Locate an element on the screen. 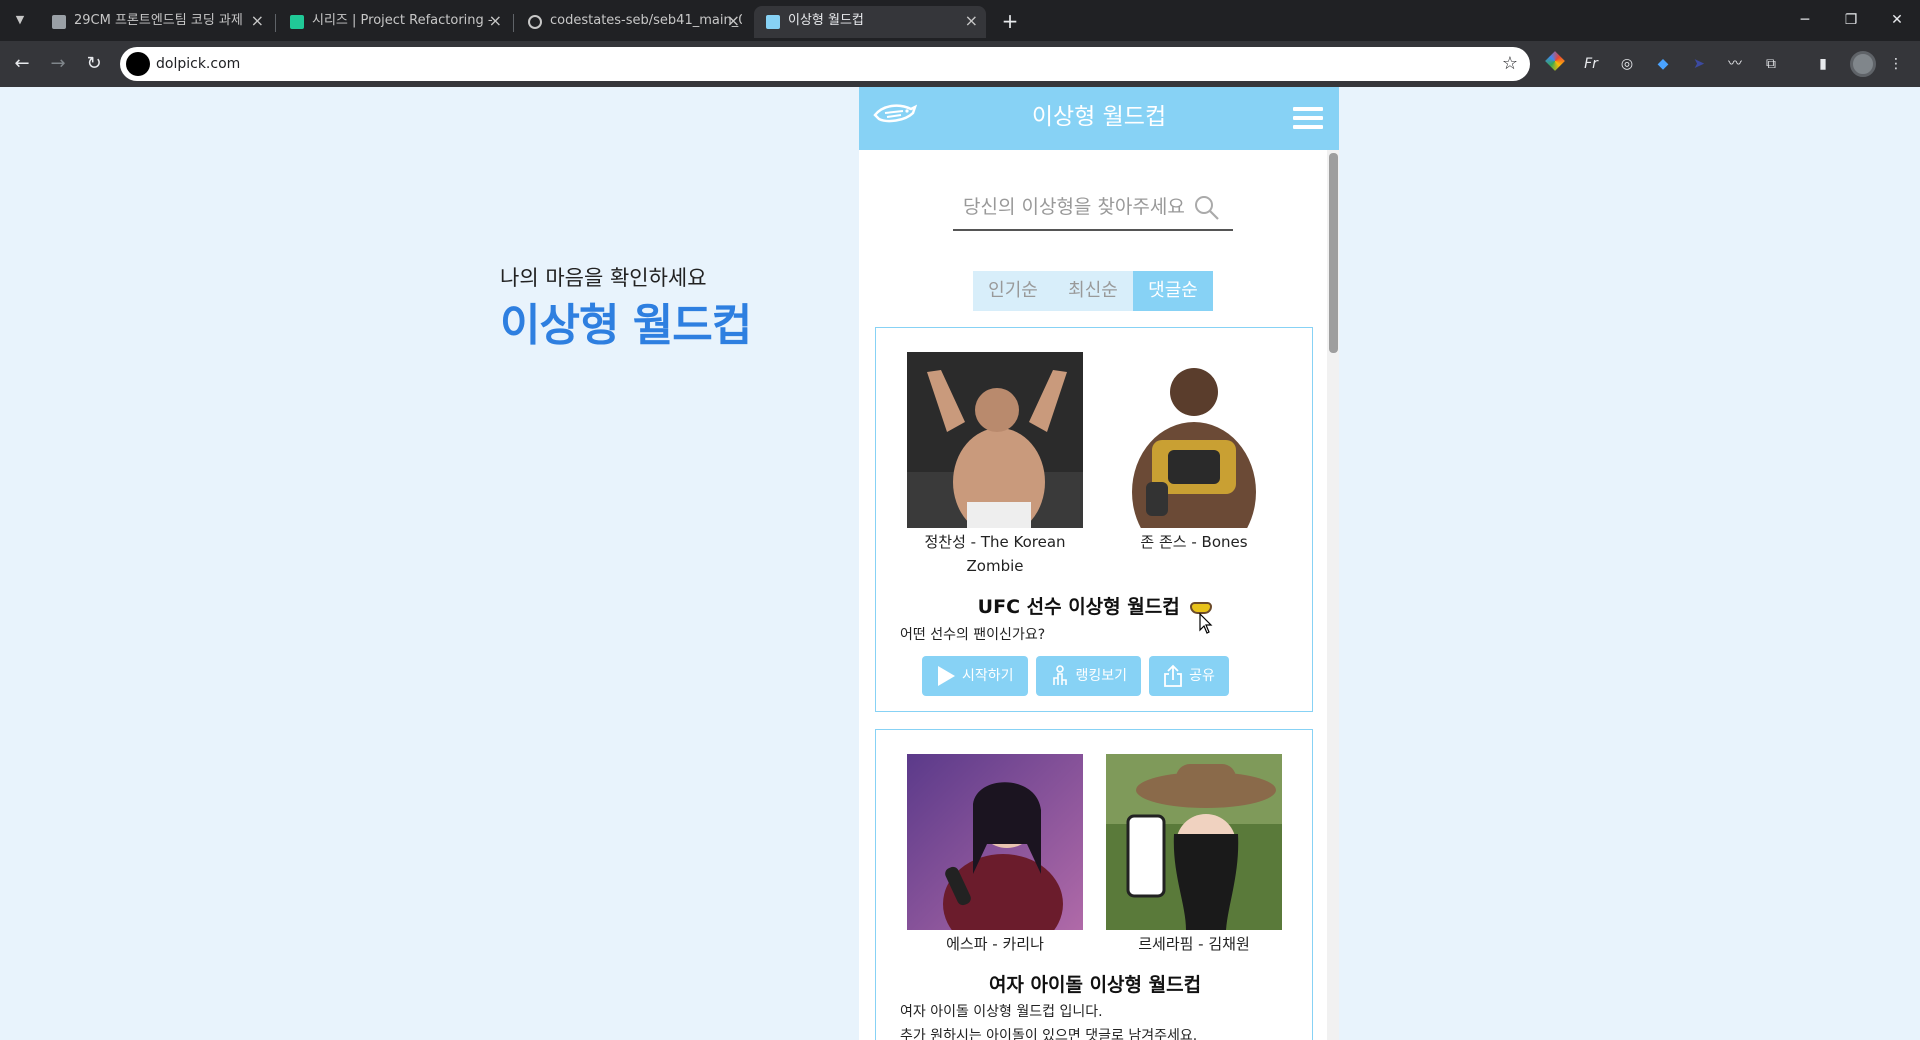  cart-icon is located at coordinates (59, 22).